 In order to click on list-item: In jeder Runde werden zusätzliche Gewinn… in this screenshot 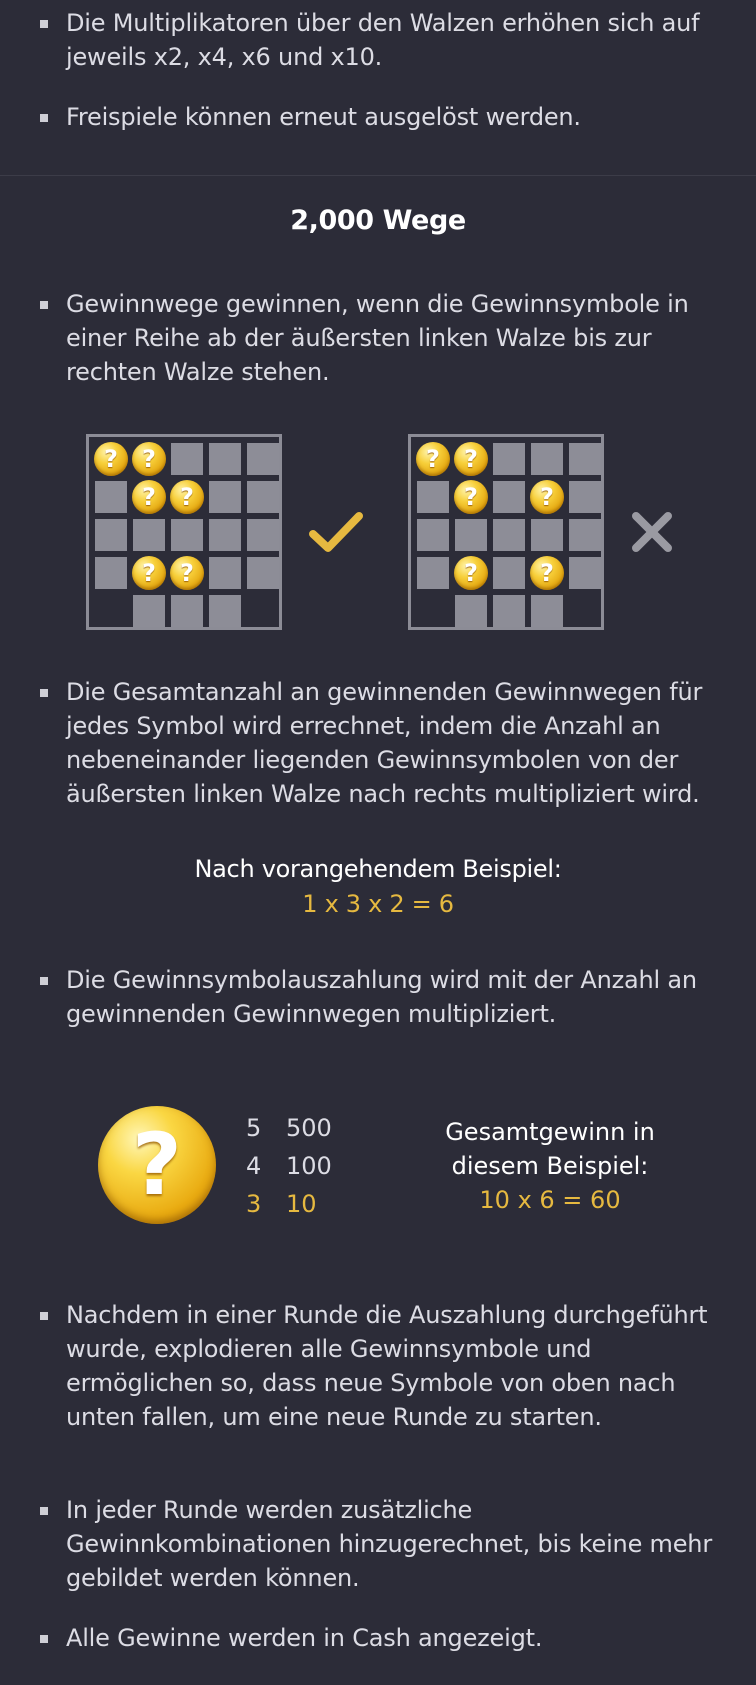, I will do `click(380, 1544)`.